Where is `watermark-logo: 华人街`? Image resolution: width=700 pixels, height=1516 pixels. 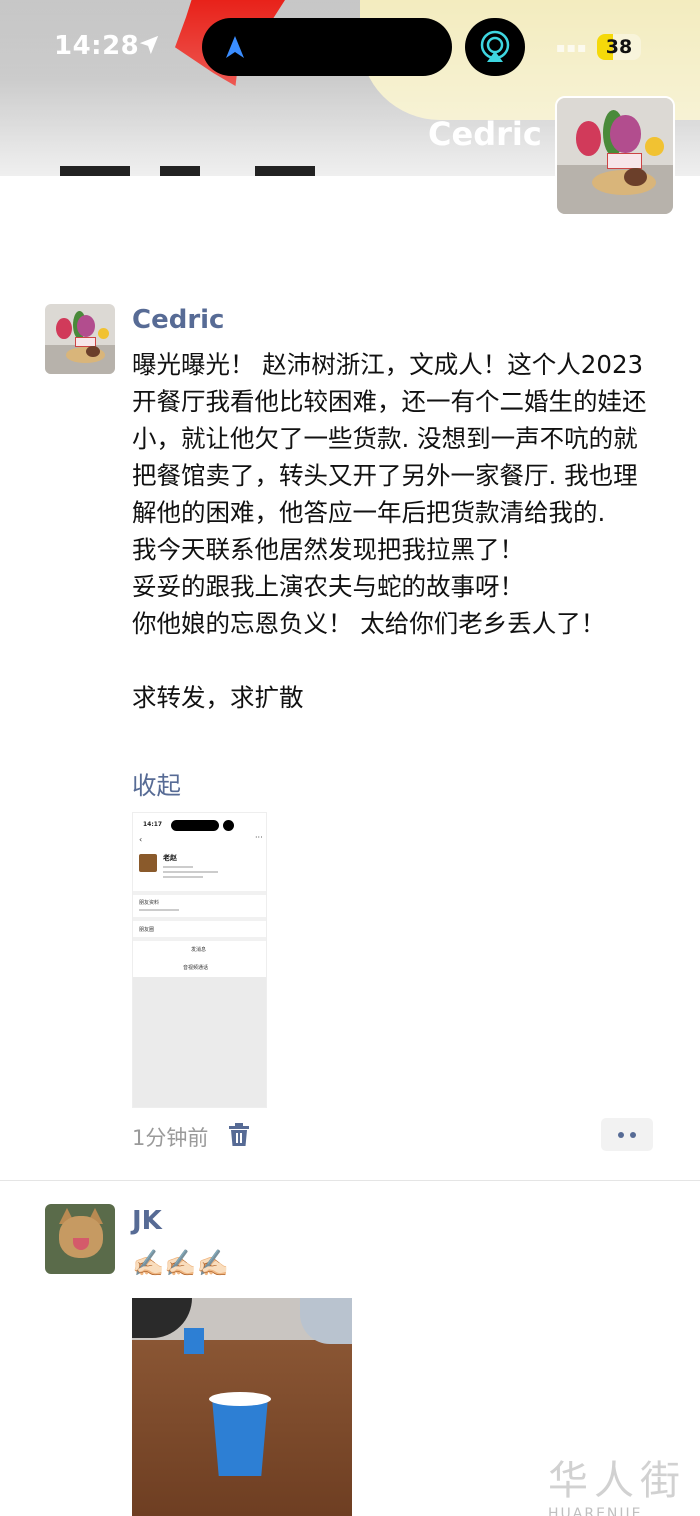
watermark-logo: 华人街 is located at coordinates (617, 1481).